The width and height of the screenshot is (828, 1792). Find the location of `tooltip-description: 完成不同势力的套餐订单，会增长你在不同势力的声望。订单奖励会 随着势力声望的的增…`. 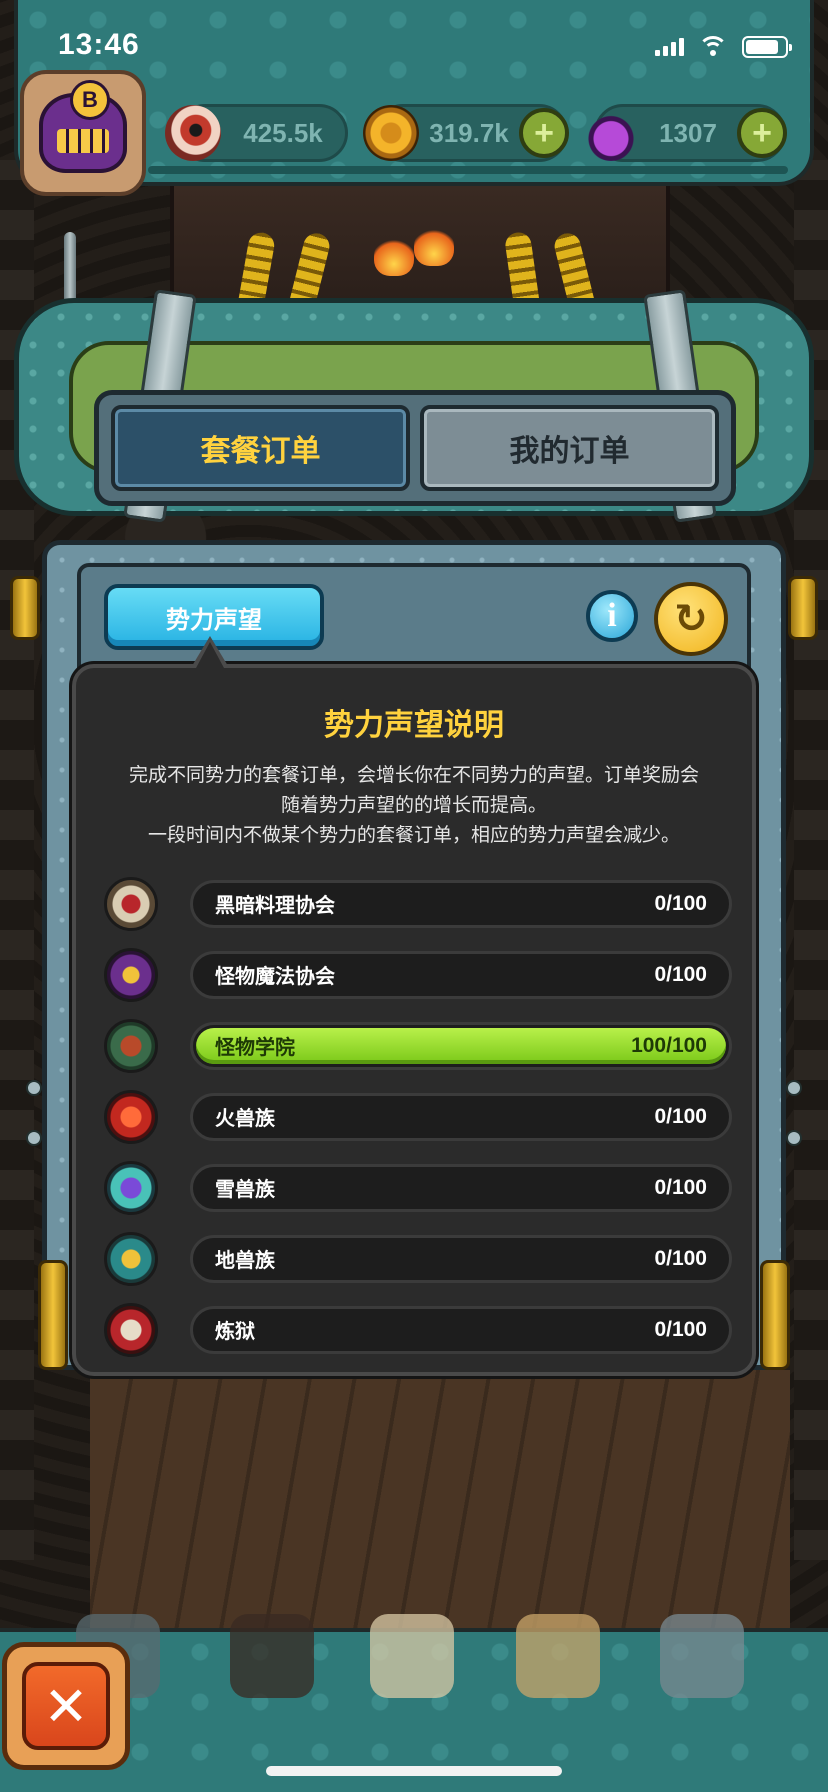

tooltip-description: 完成不同势力的套餐订单，会增长你在不同势力的声望。订单奖励会 随着势力声望的的增… is located at coordinates (414, 805).